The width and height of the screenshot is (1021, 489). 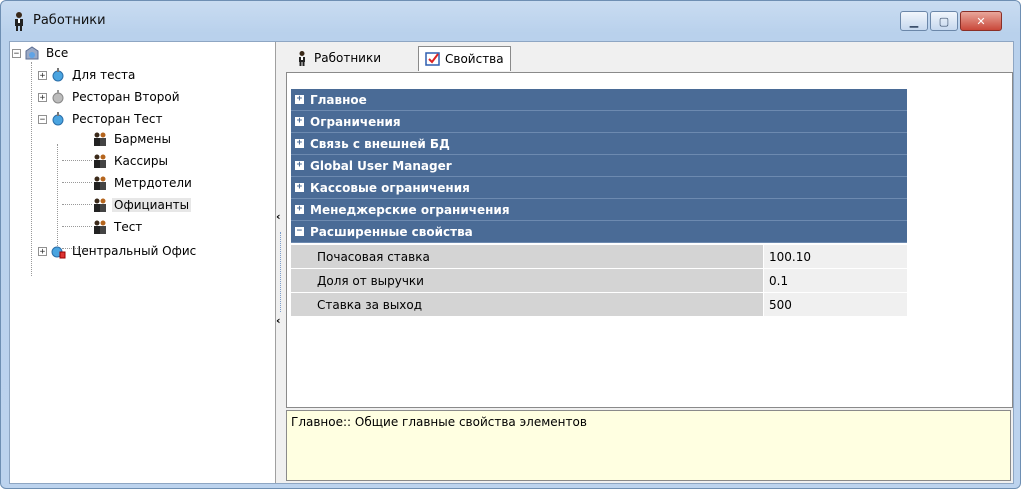 I want to click on category-restrictions: + Ограничения, so click(x=599, y=122).